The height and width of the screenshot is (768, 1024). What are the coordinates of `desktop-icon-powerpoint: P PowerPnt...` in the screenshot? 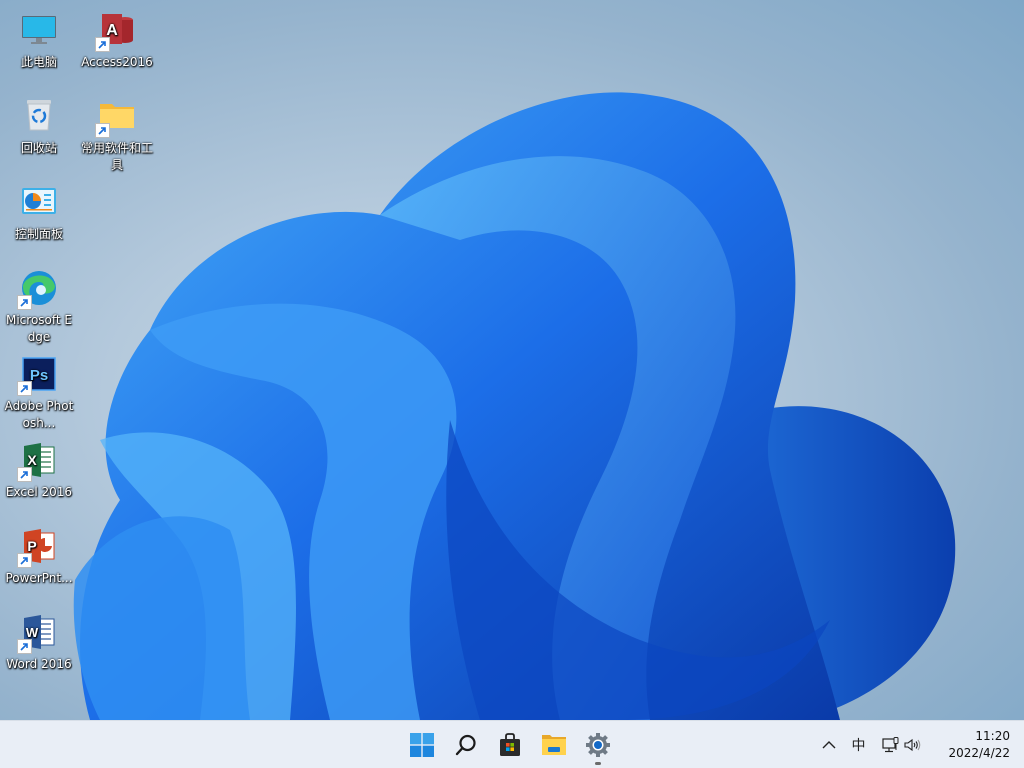 It's located at (39, 553).